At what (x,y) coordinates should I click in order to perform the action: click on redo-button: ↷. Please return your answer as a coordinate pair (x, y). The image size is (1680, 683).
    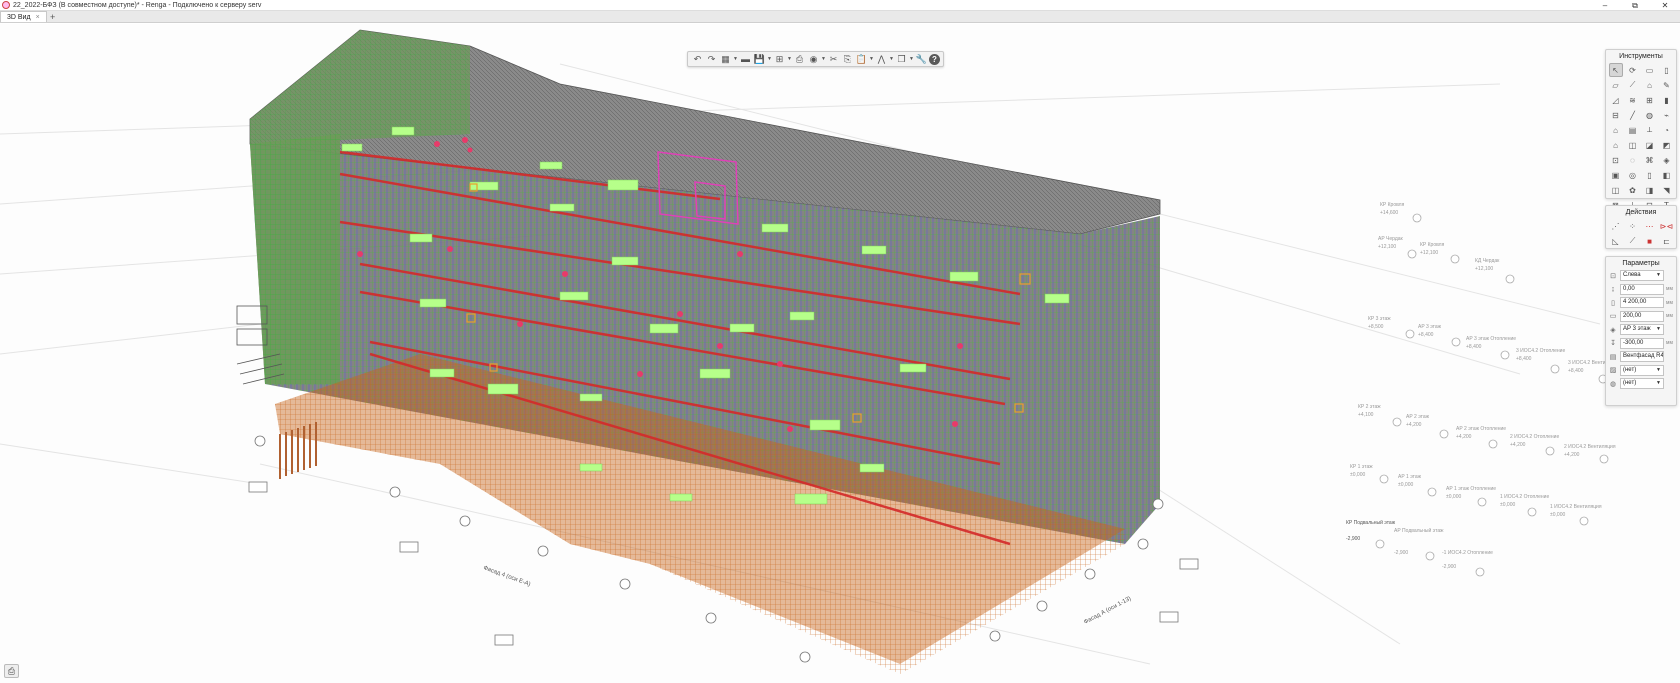
    Looking at the image, I should click on (711, 59).